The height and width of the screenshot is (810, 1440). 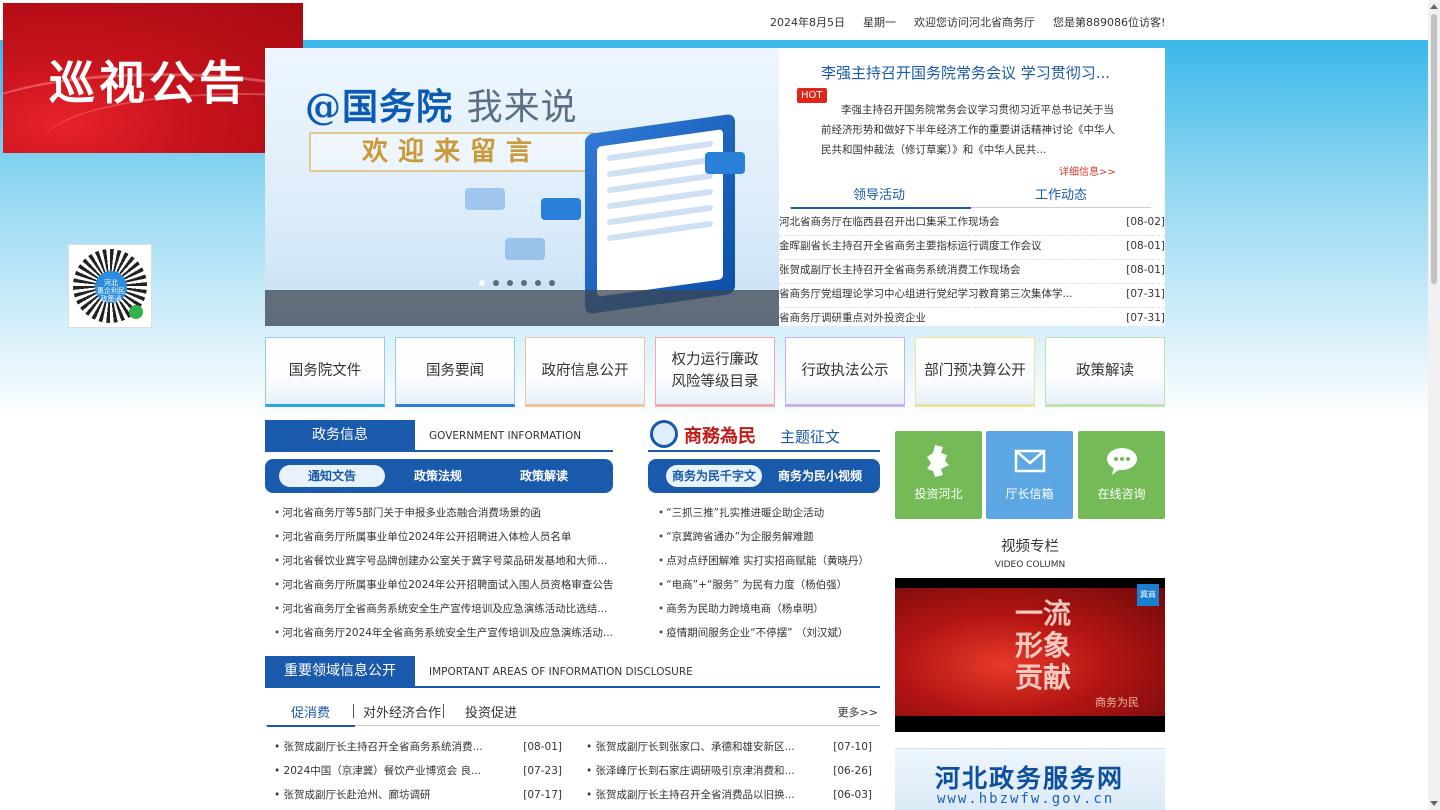 I want to click on director-mailbox-button: 厅长信箱, so click(x=1029, y=475).